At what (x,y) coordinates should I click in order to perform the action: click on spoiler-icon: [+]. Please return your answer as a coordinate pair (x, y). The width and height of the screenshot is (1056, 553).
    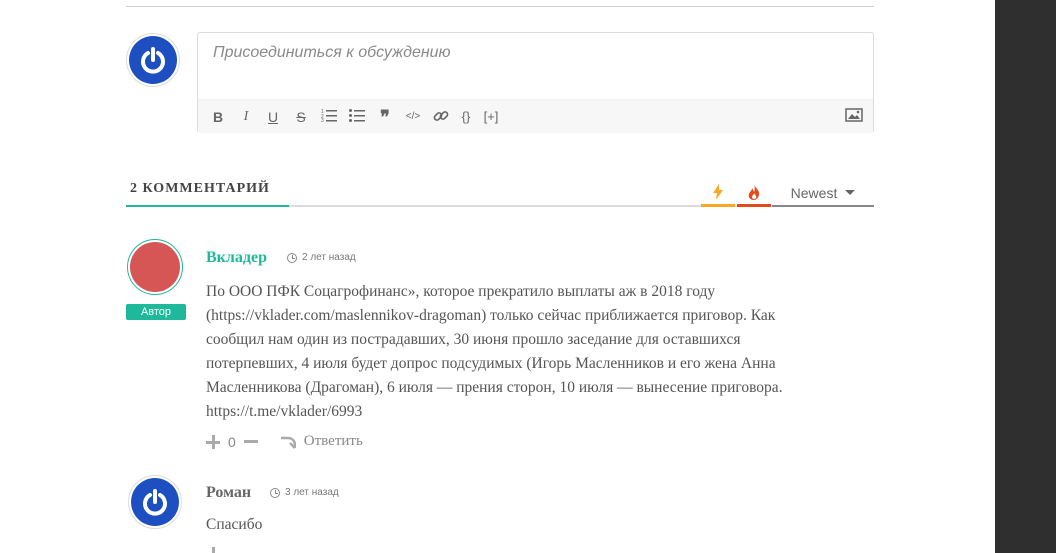
    Looking at the image, I should click on (491, 117).